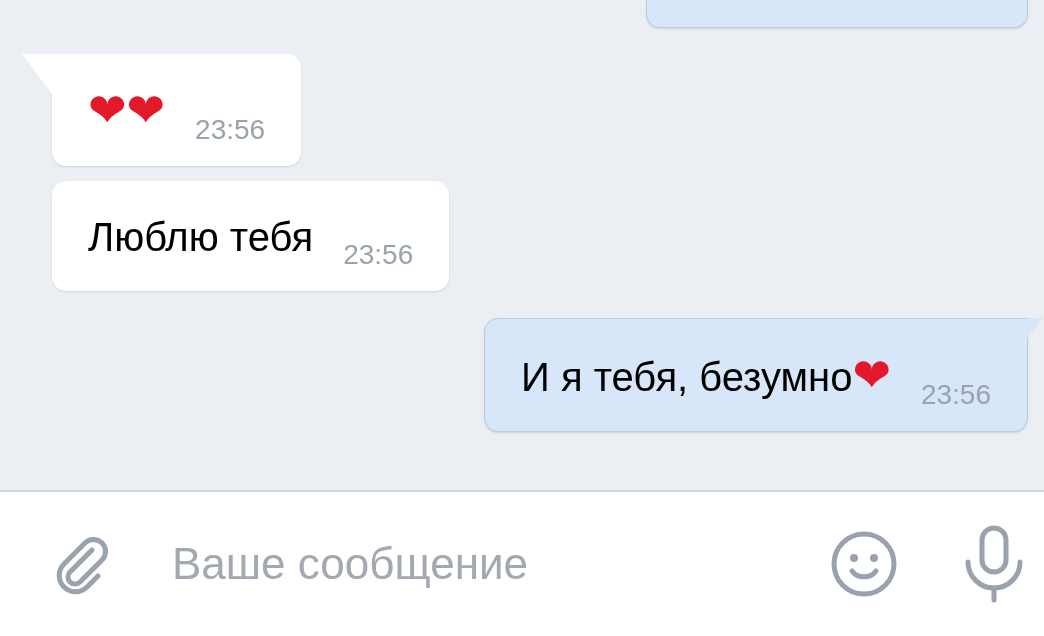 Image resolution: width=1044 pixels, height=636 pixels. I want to click on microphone-icon, so click(994, 564).